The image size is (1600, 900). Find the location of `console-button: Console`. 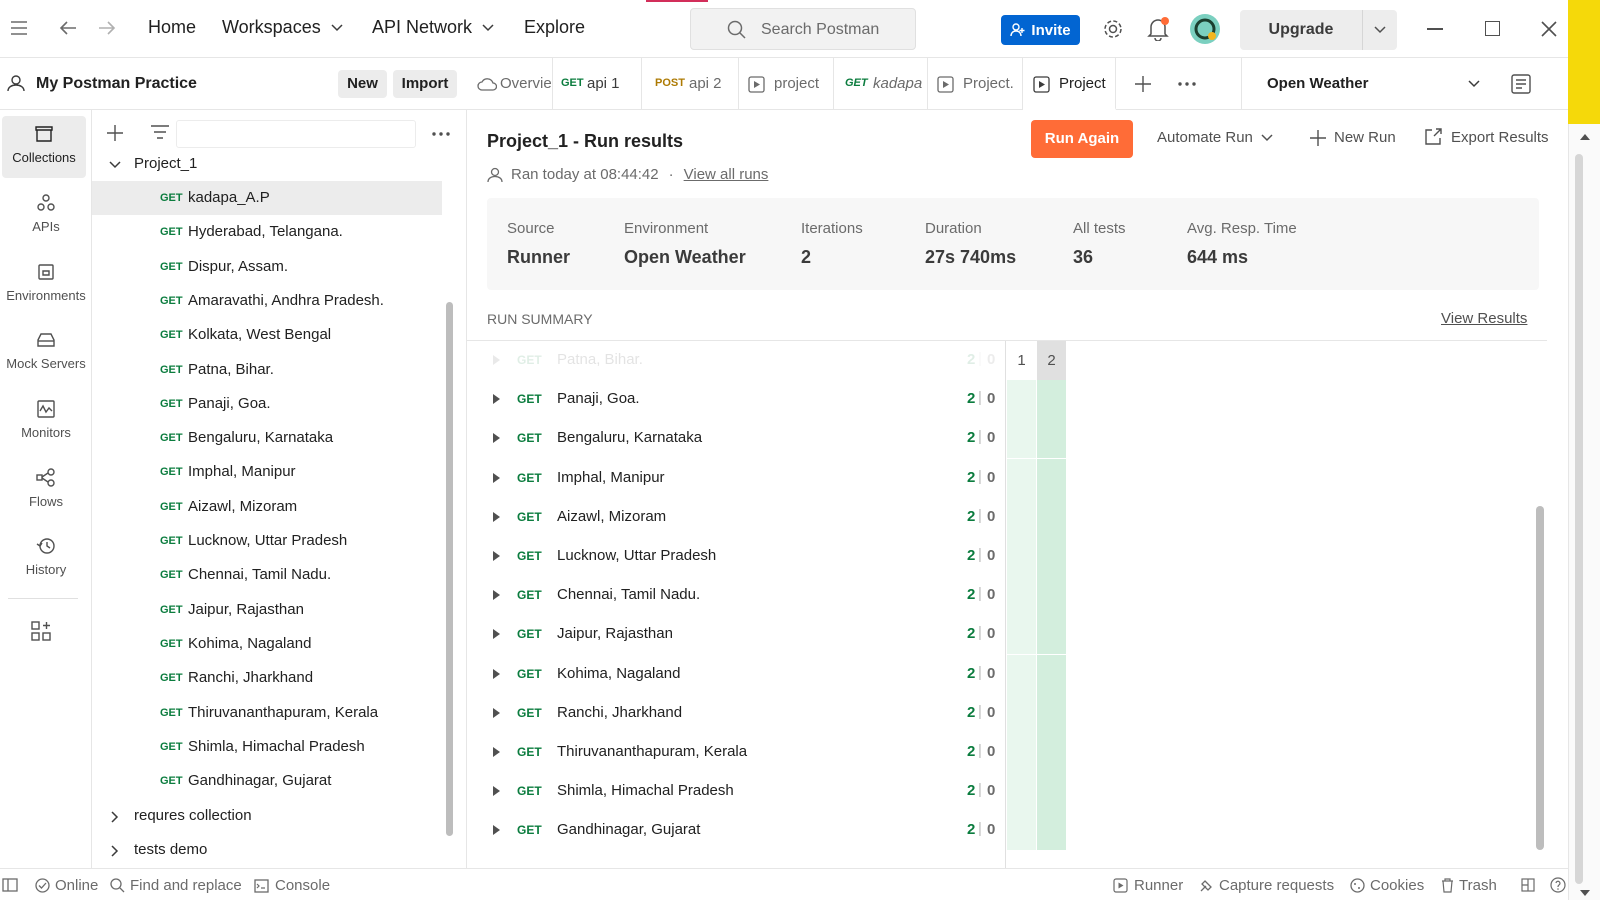

console-button: Console is located at coordinates (292, 885).